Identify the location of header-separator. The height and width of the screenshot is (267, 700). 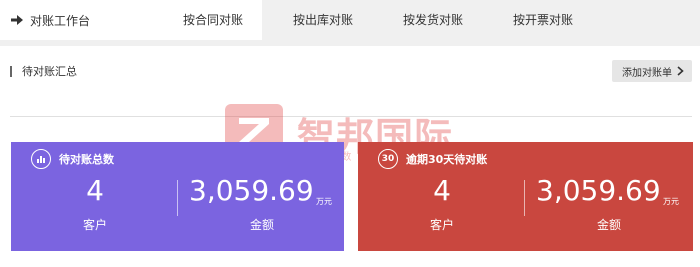
(350, 43).